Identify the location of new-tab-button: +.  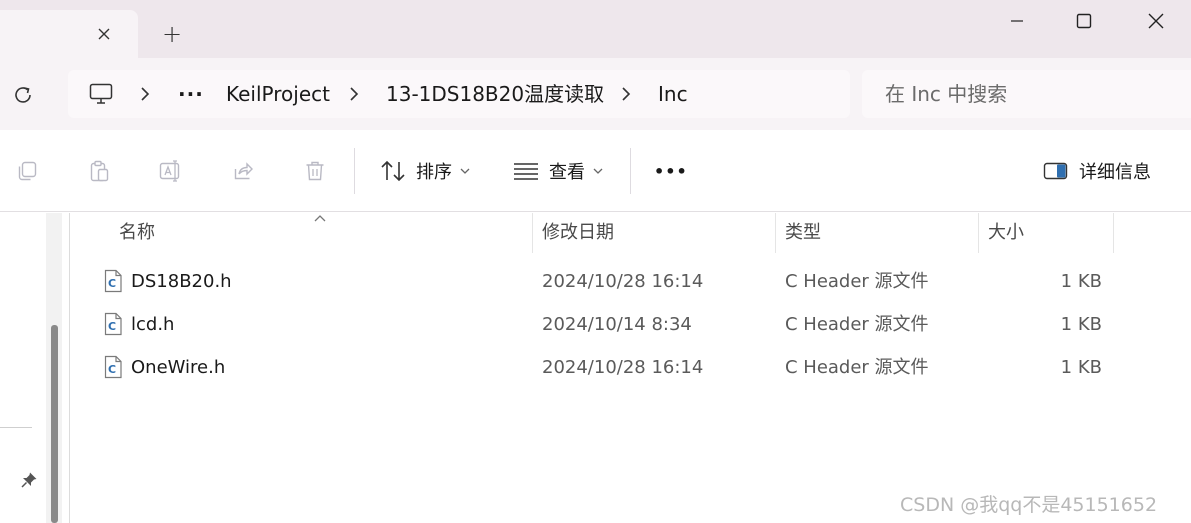
(172, 34).